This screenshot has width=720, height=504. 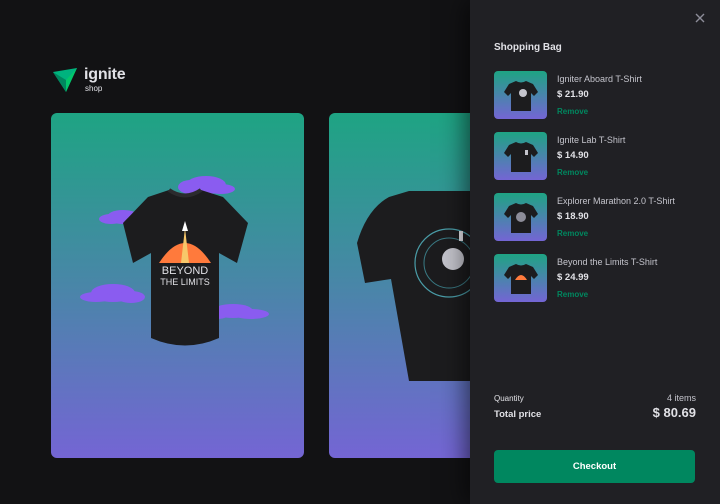 What do you see at coordinates (518, 414) in the screenshot?
I see `total-label: Total price` at bounding box center [518, 414].